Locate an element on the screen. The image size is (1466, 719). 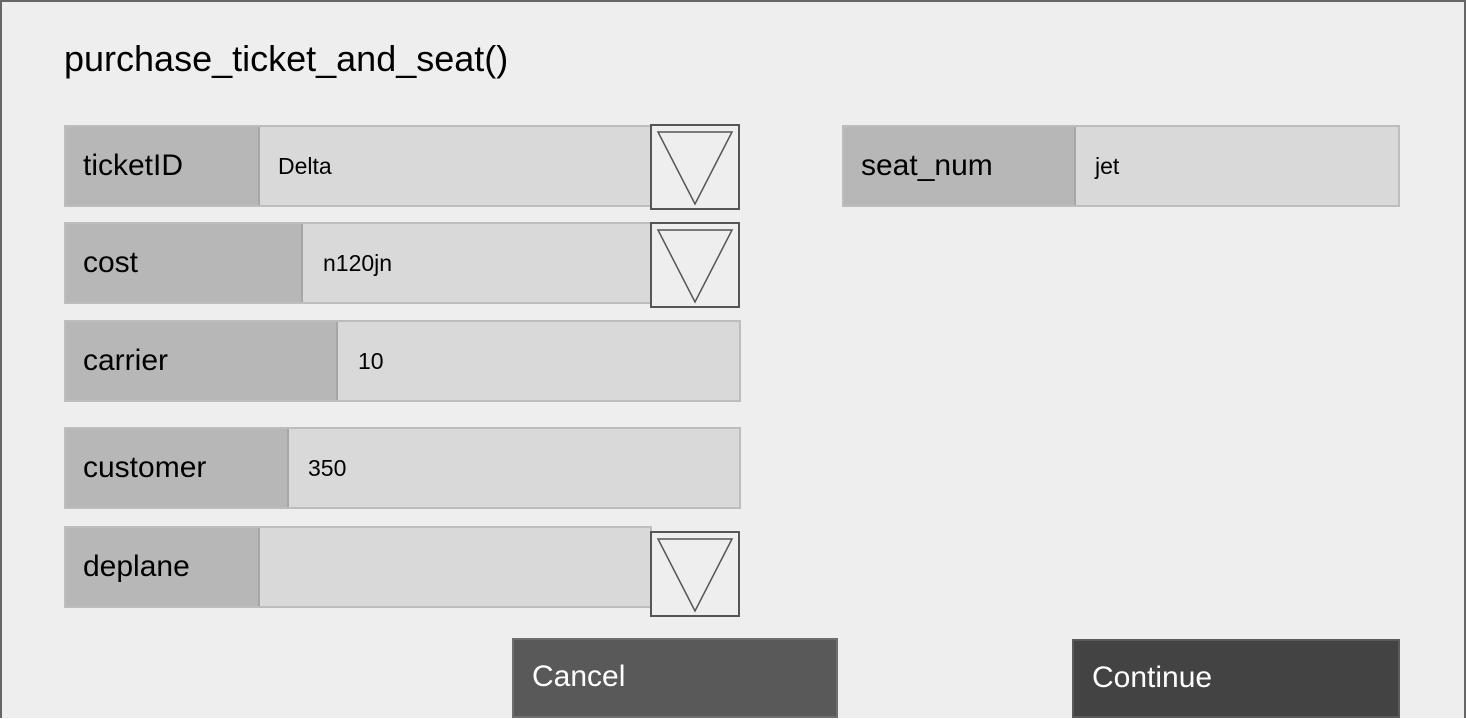
carrier-value: 10 is located at coordinates (371, 361).